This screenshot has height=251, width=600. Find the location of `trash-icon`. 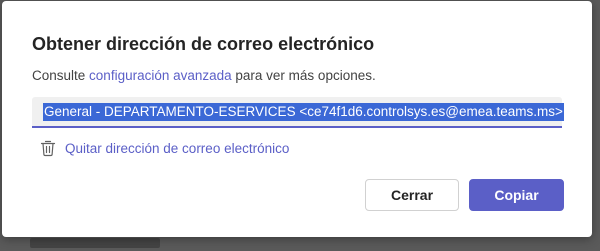

trash-icon is located at coordinates (48, 148).